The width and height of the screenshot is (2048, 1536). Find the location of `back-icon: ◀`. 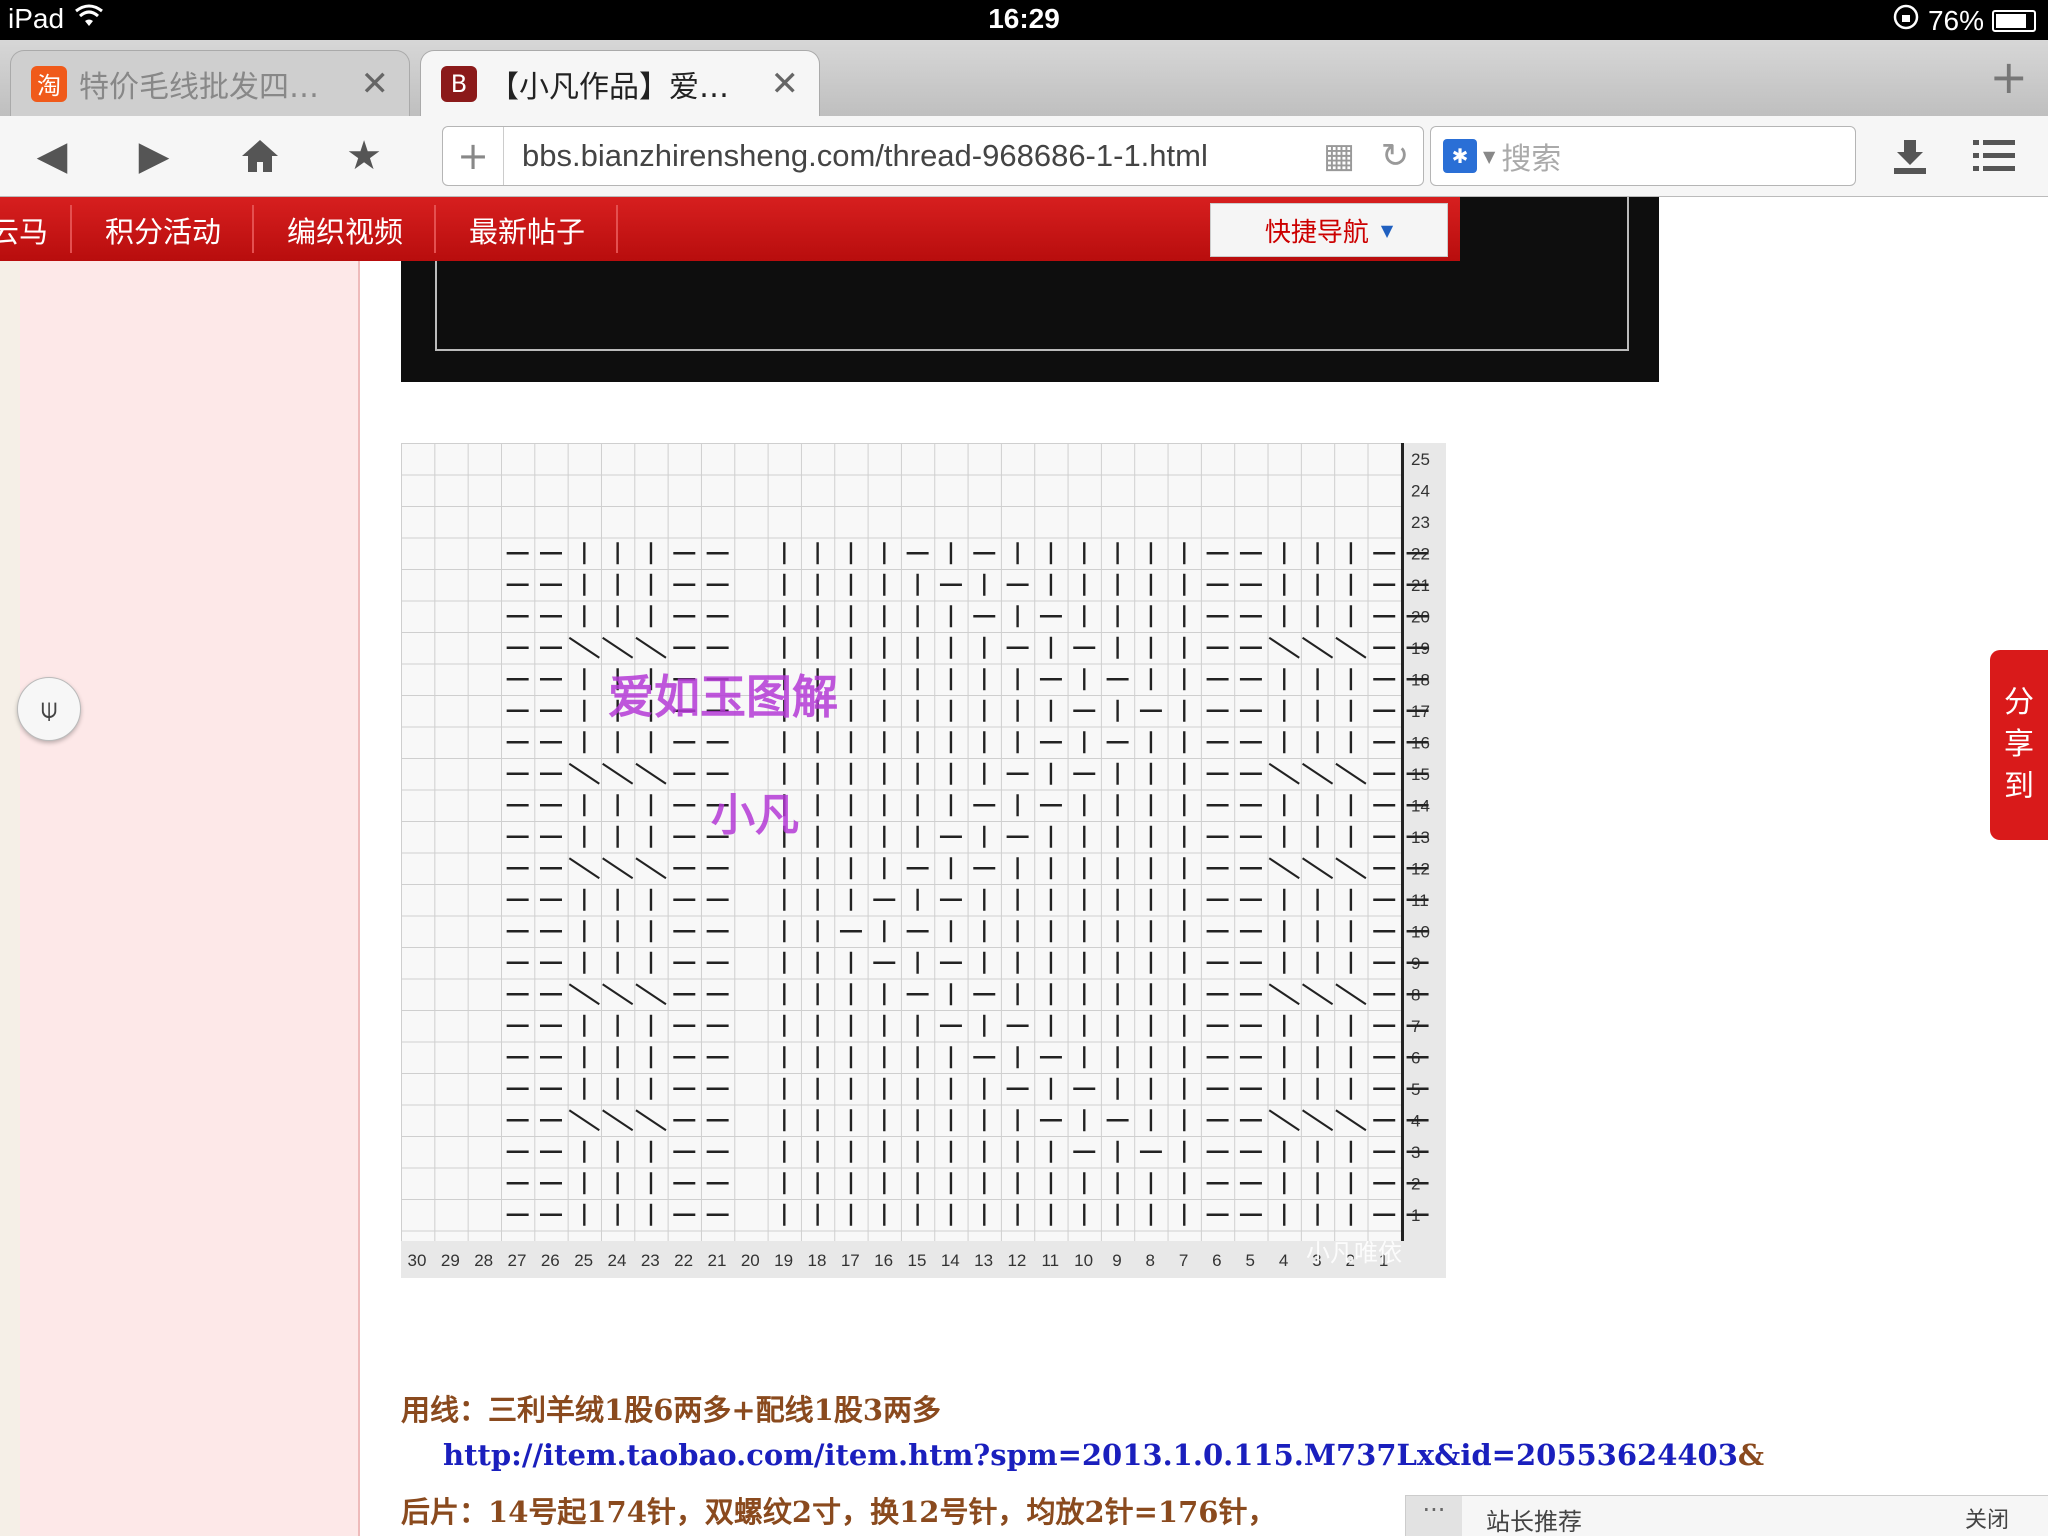

back-icon: ◀ is located at coordinates (52, 156).